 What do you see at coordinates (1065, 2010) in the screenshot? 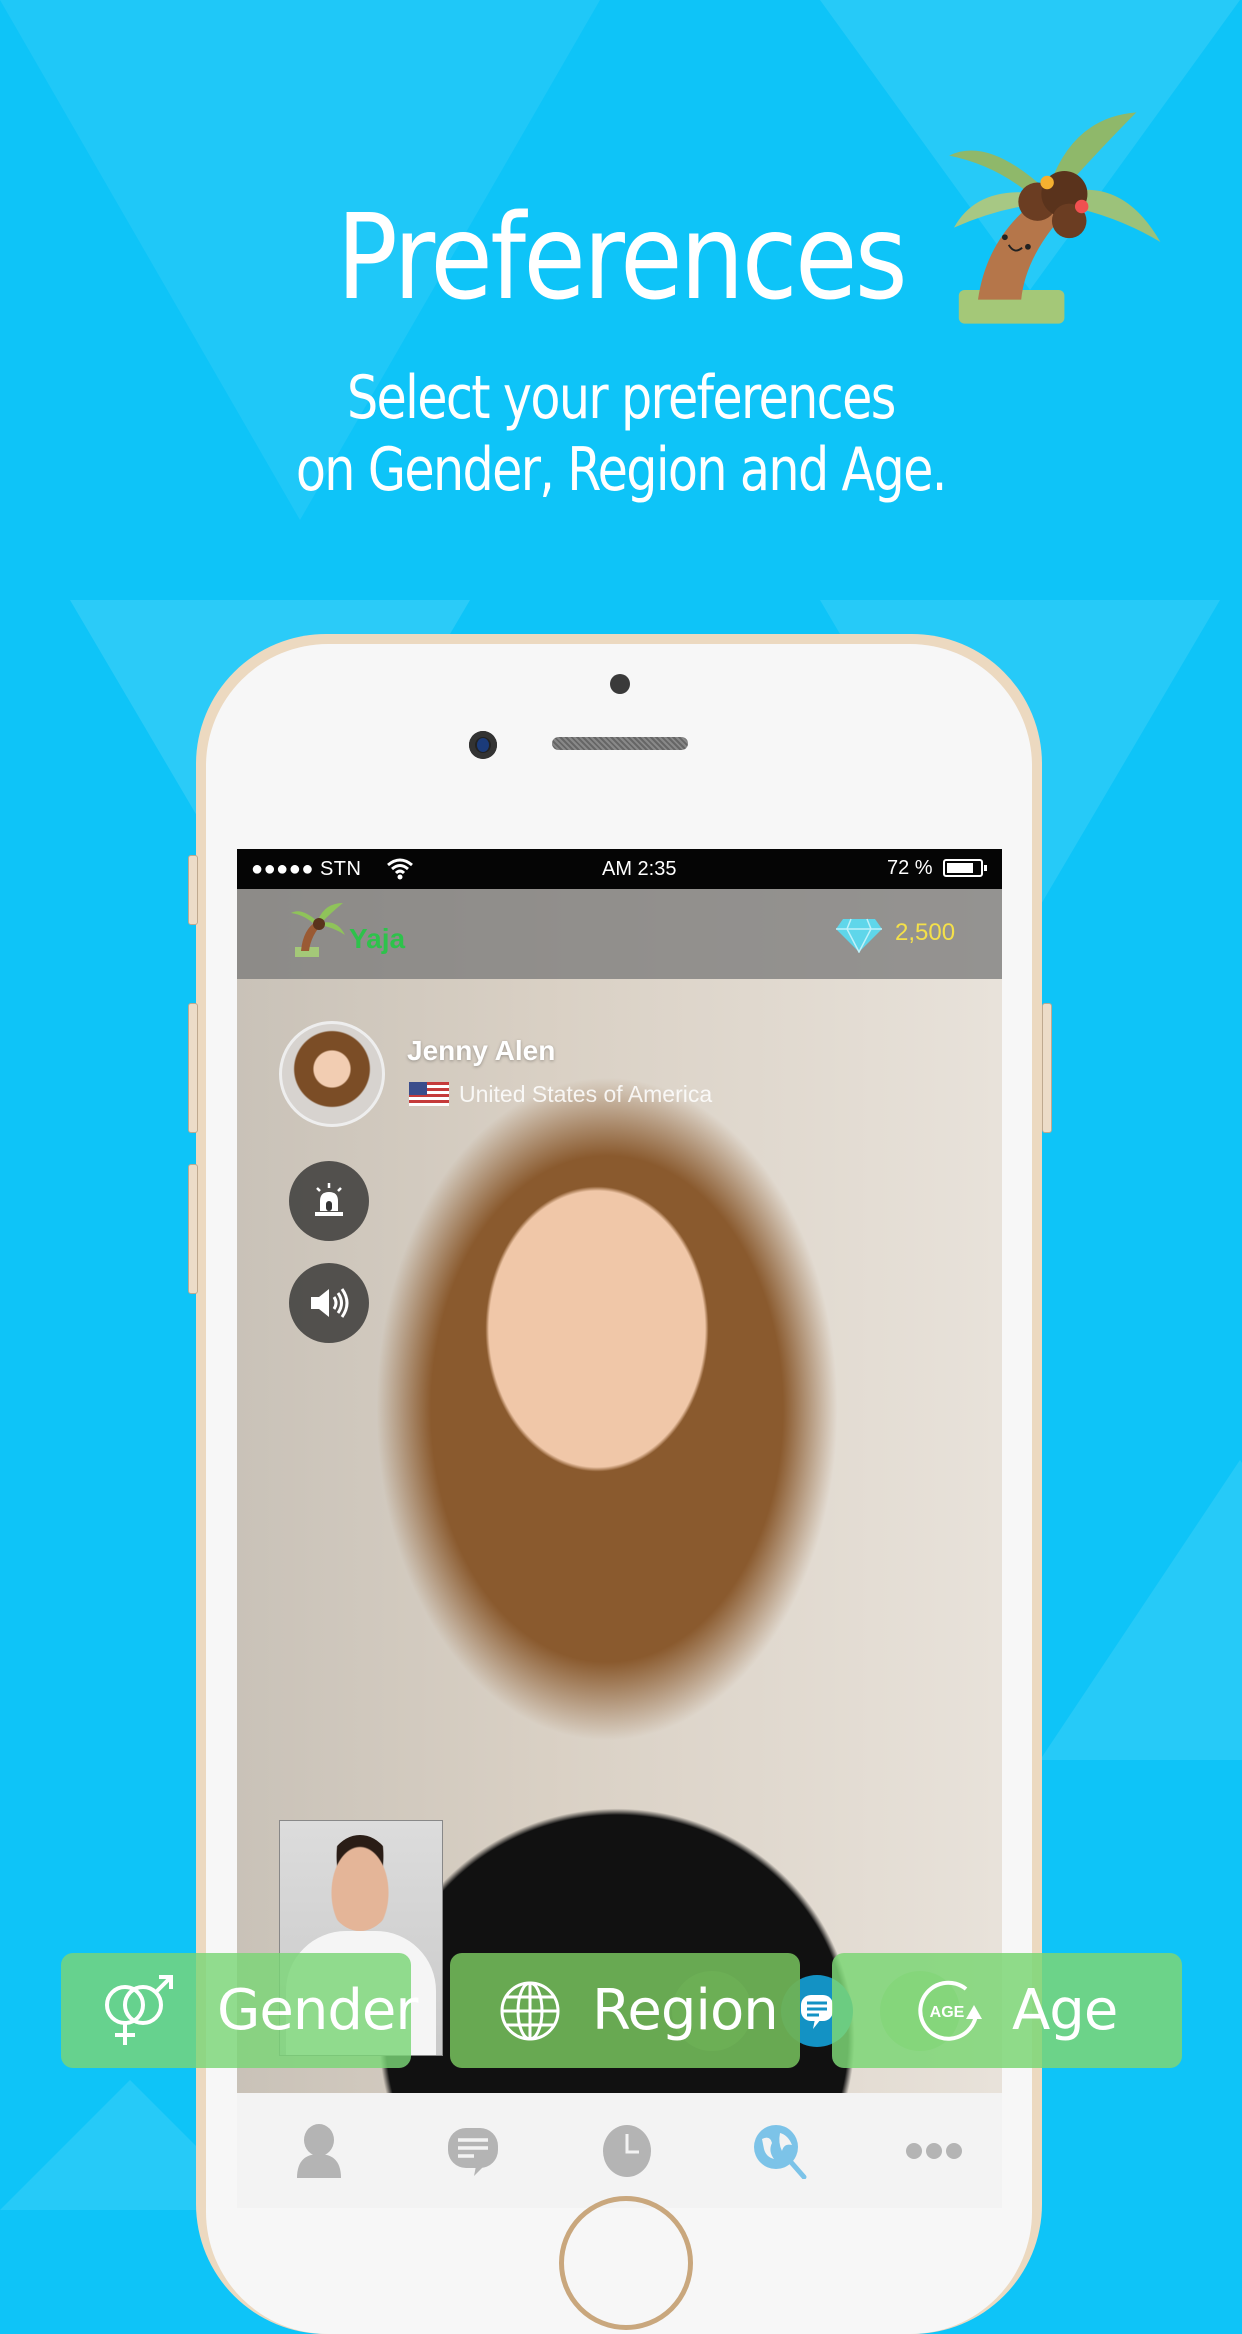
I see `age-label: Age` at bounding box center [1065, 2010].